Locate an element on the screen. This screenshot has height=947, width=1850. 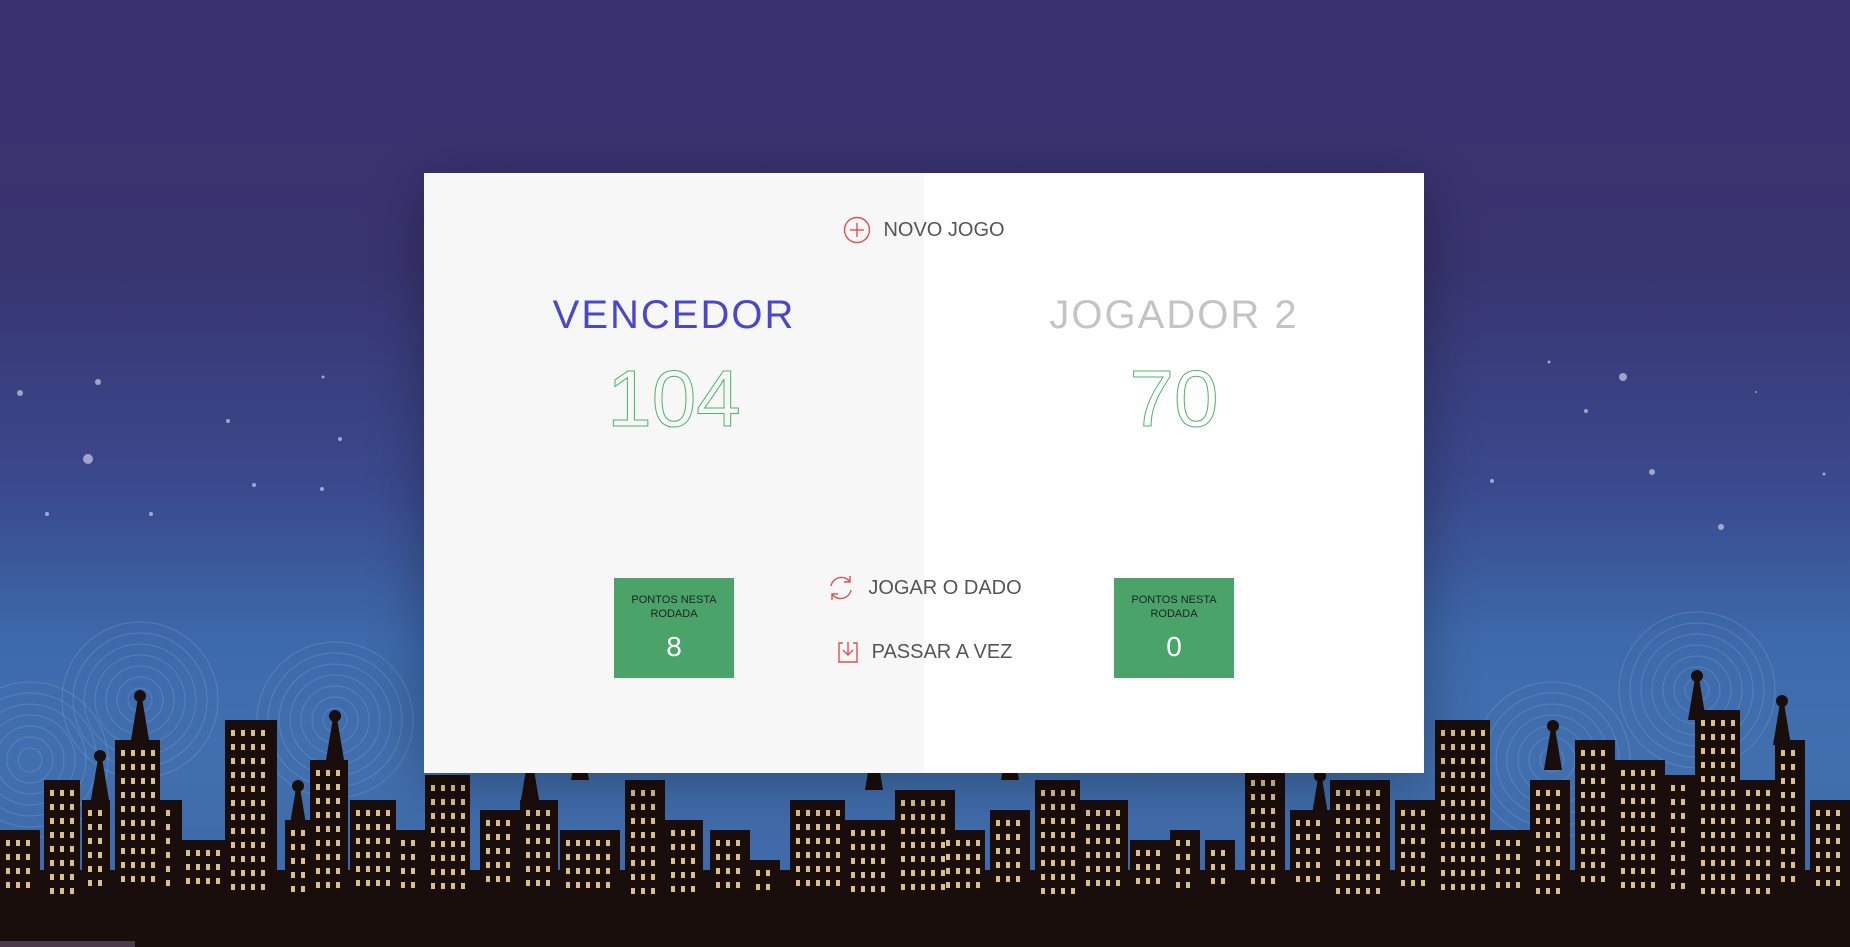
player-1-score-value: 104 is located at coordinates (674, 399).